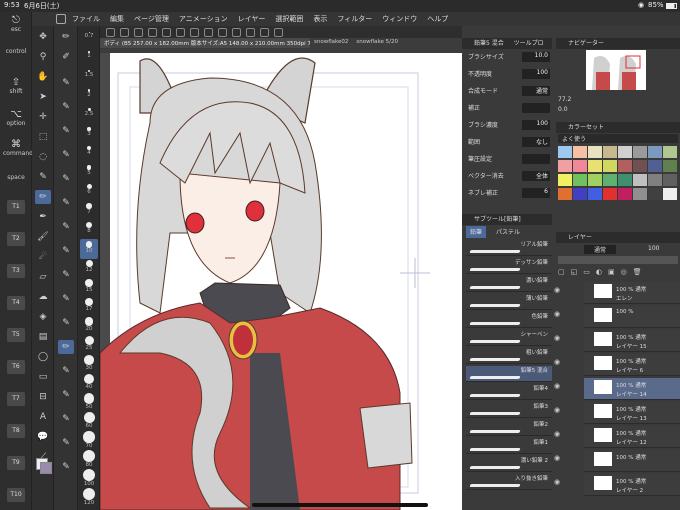  Describe the element at coordinates (89, 458) in the screenshot. I see `brush-size-preset: 80` at that location.